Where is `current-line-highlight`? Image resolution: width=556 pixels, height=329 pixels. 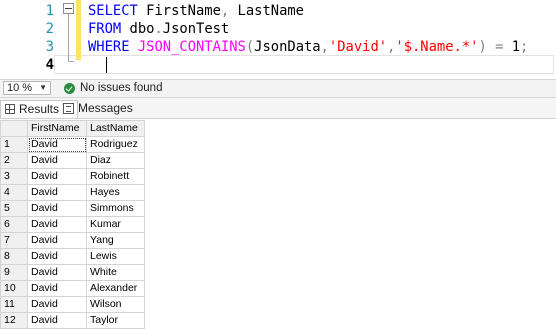
current-line-highlight is located at coordinates (304, 64).